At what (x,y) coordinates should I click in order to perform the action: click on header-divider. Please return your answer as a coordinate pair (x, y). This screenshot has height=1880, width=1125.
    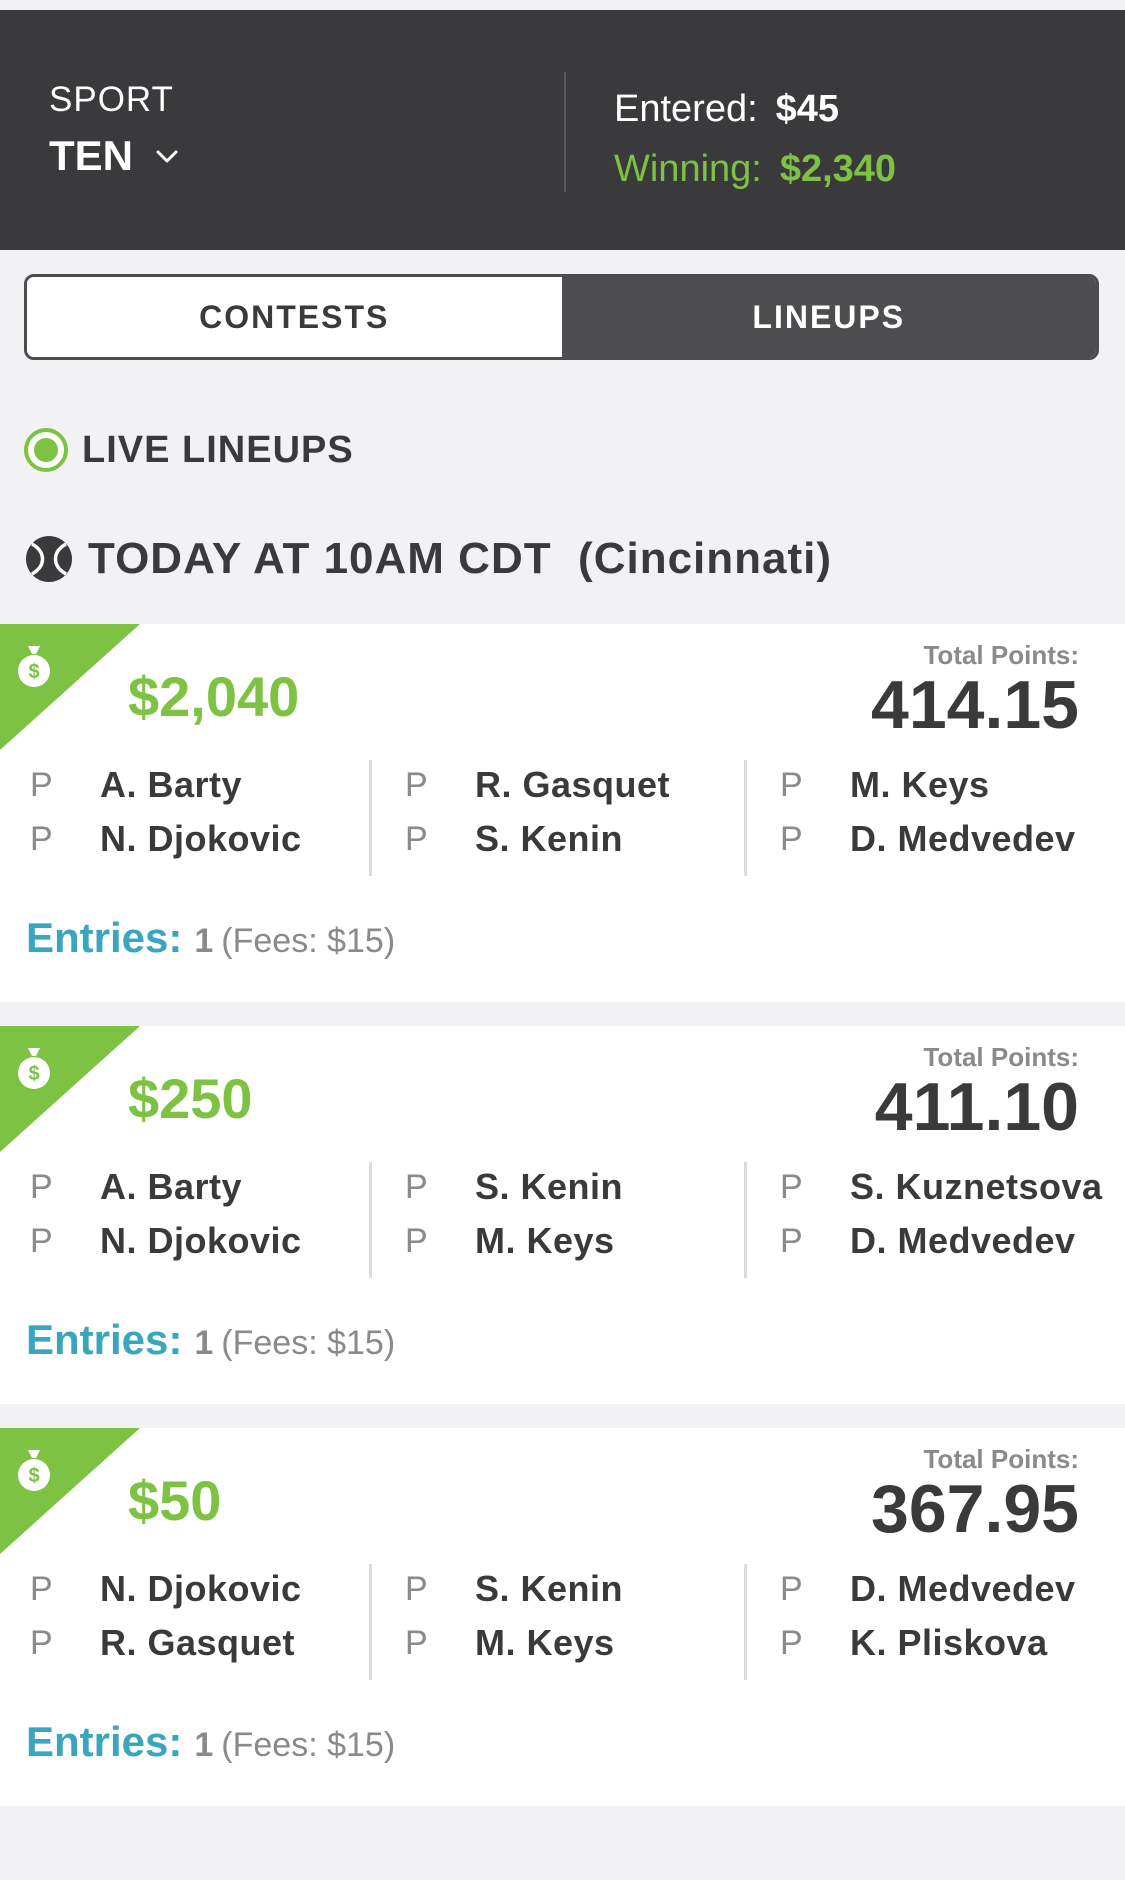
    Looking at the image, I should click on (565, 132).